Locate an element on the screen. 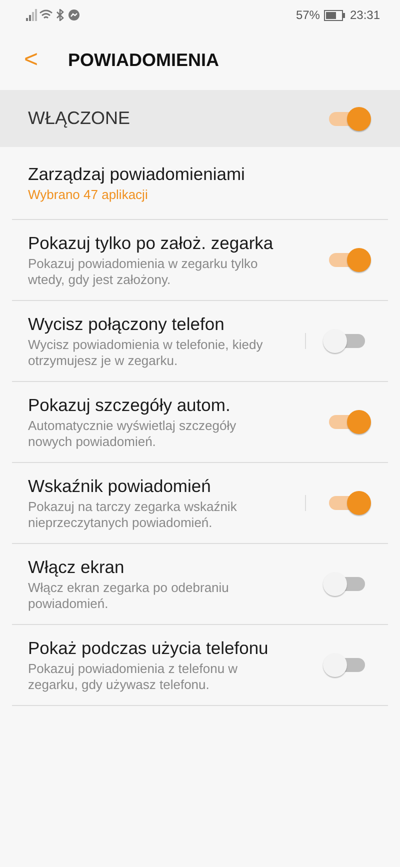 This screenshot has width=400, height=867. setting-description: Wycisz powiadomienia w telefonie, kiedy otrzymujesz je w zegarku. is located at coordinates (146, 352).